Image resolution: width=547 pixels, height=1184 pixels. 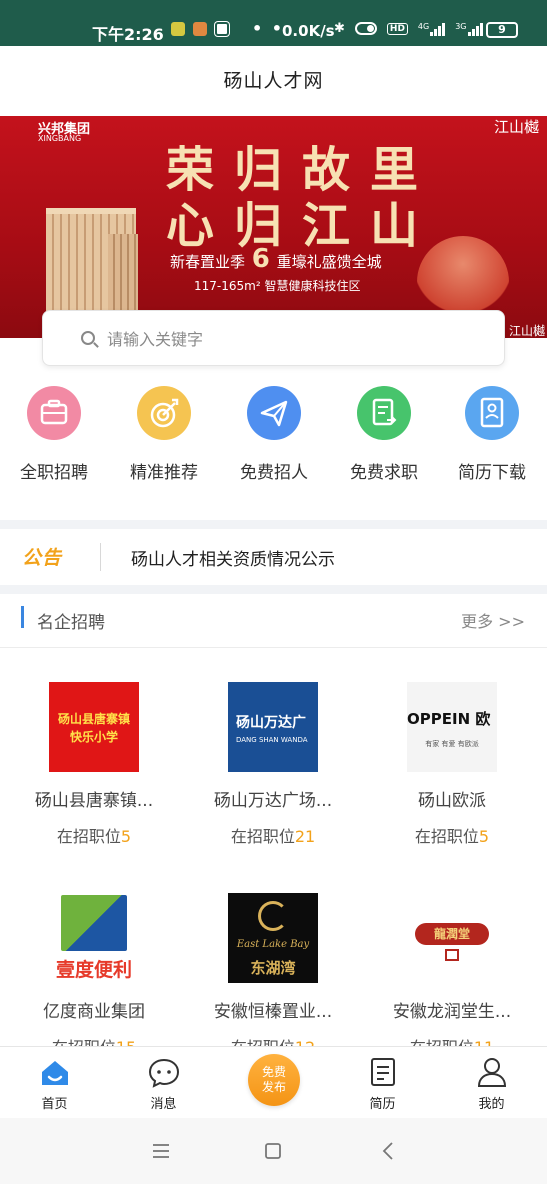 What do you see at coordinates (163, 1104) in the screenshot?
I see `tab-label: 消息` at bounding box center [163, 1104].